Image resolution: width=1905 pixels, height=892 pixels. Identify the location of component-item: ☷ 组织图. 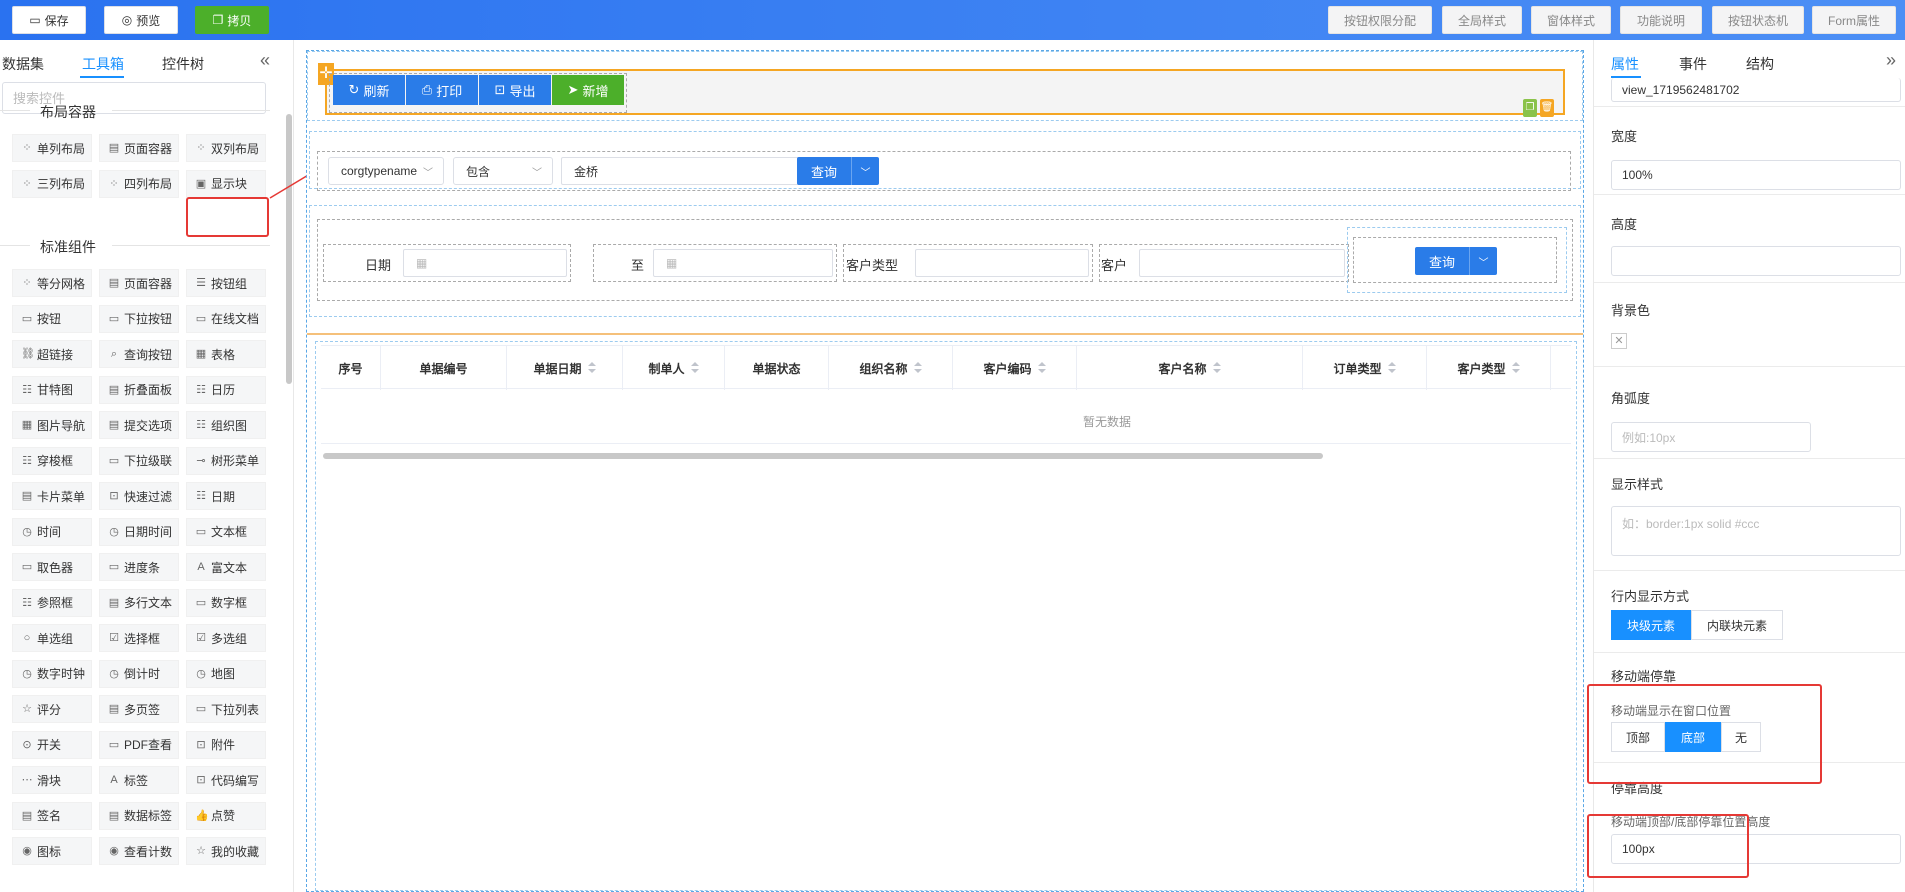
(226, 425).